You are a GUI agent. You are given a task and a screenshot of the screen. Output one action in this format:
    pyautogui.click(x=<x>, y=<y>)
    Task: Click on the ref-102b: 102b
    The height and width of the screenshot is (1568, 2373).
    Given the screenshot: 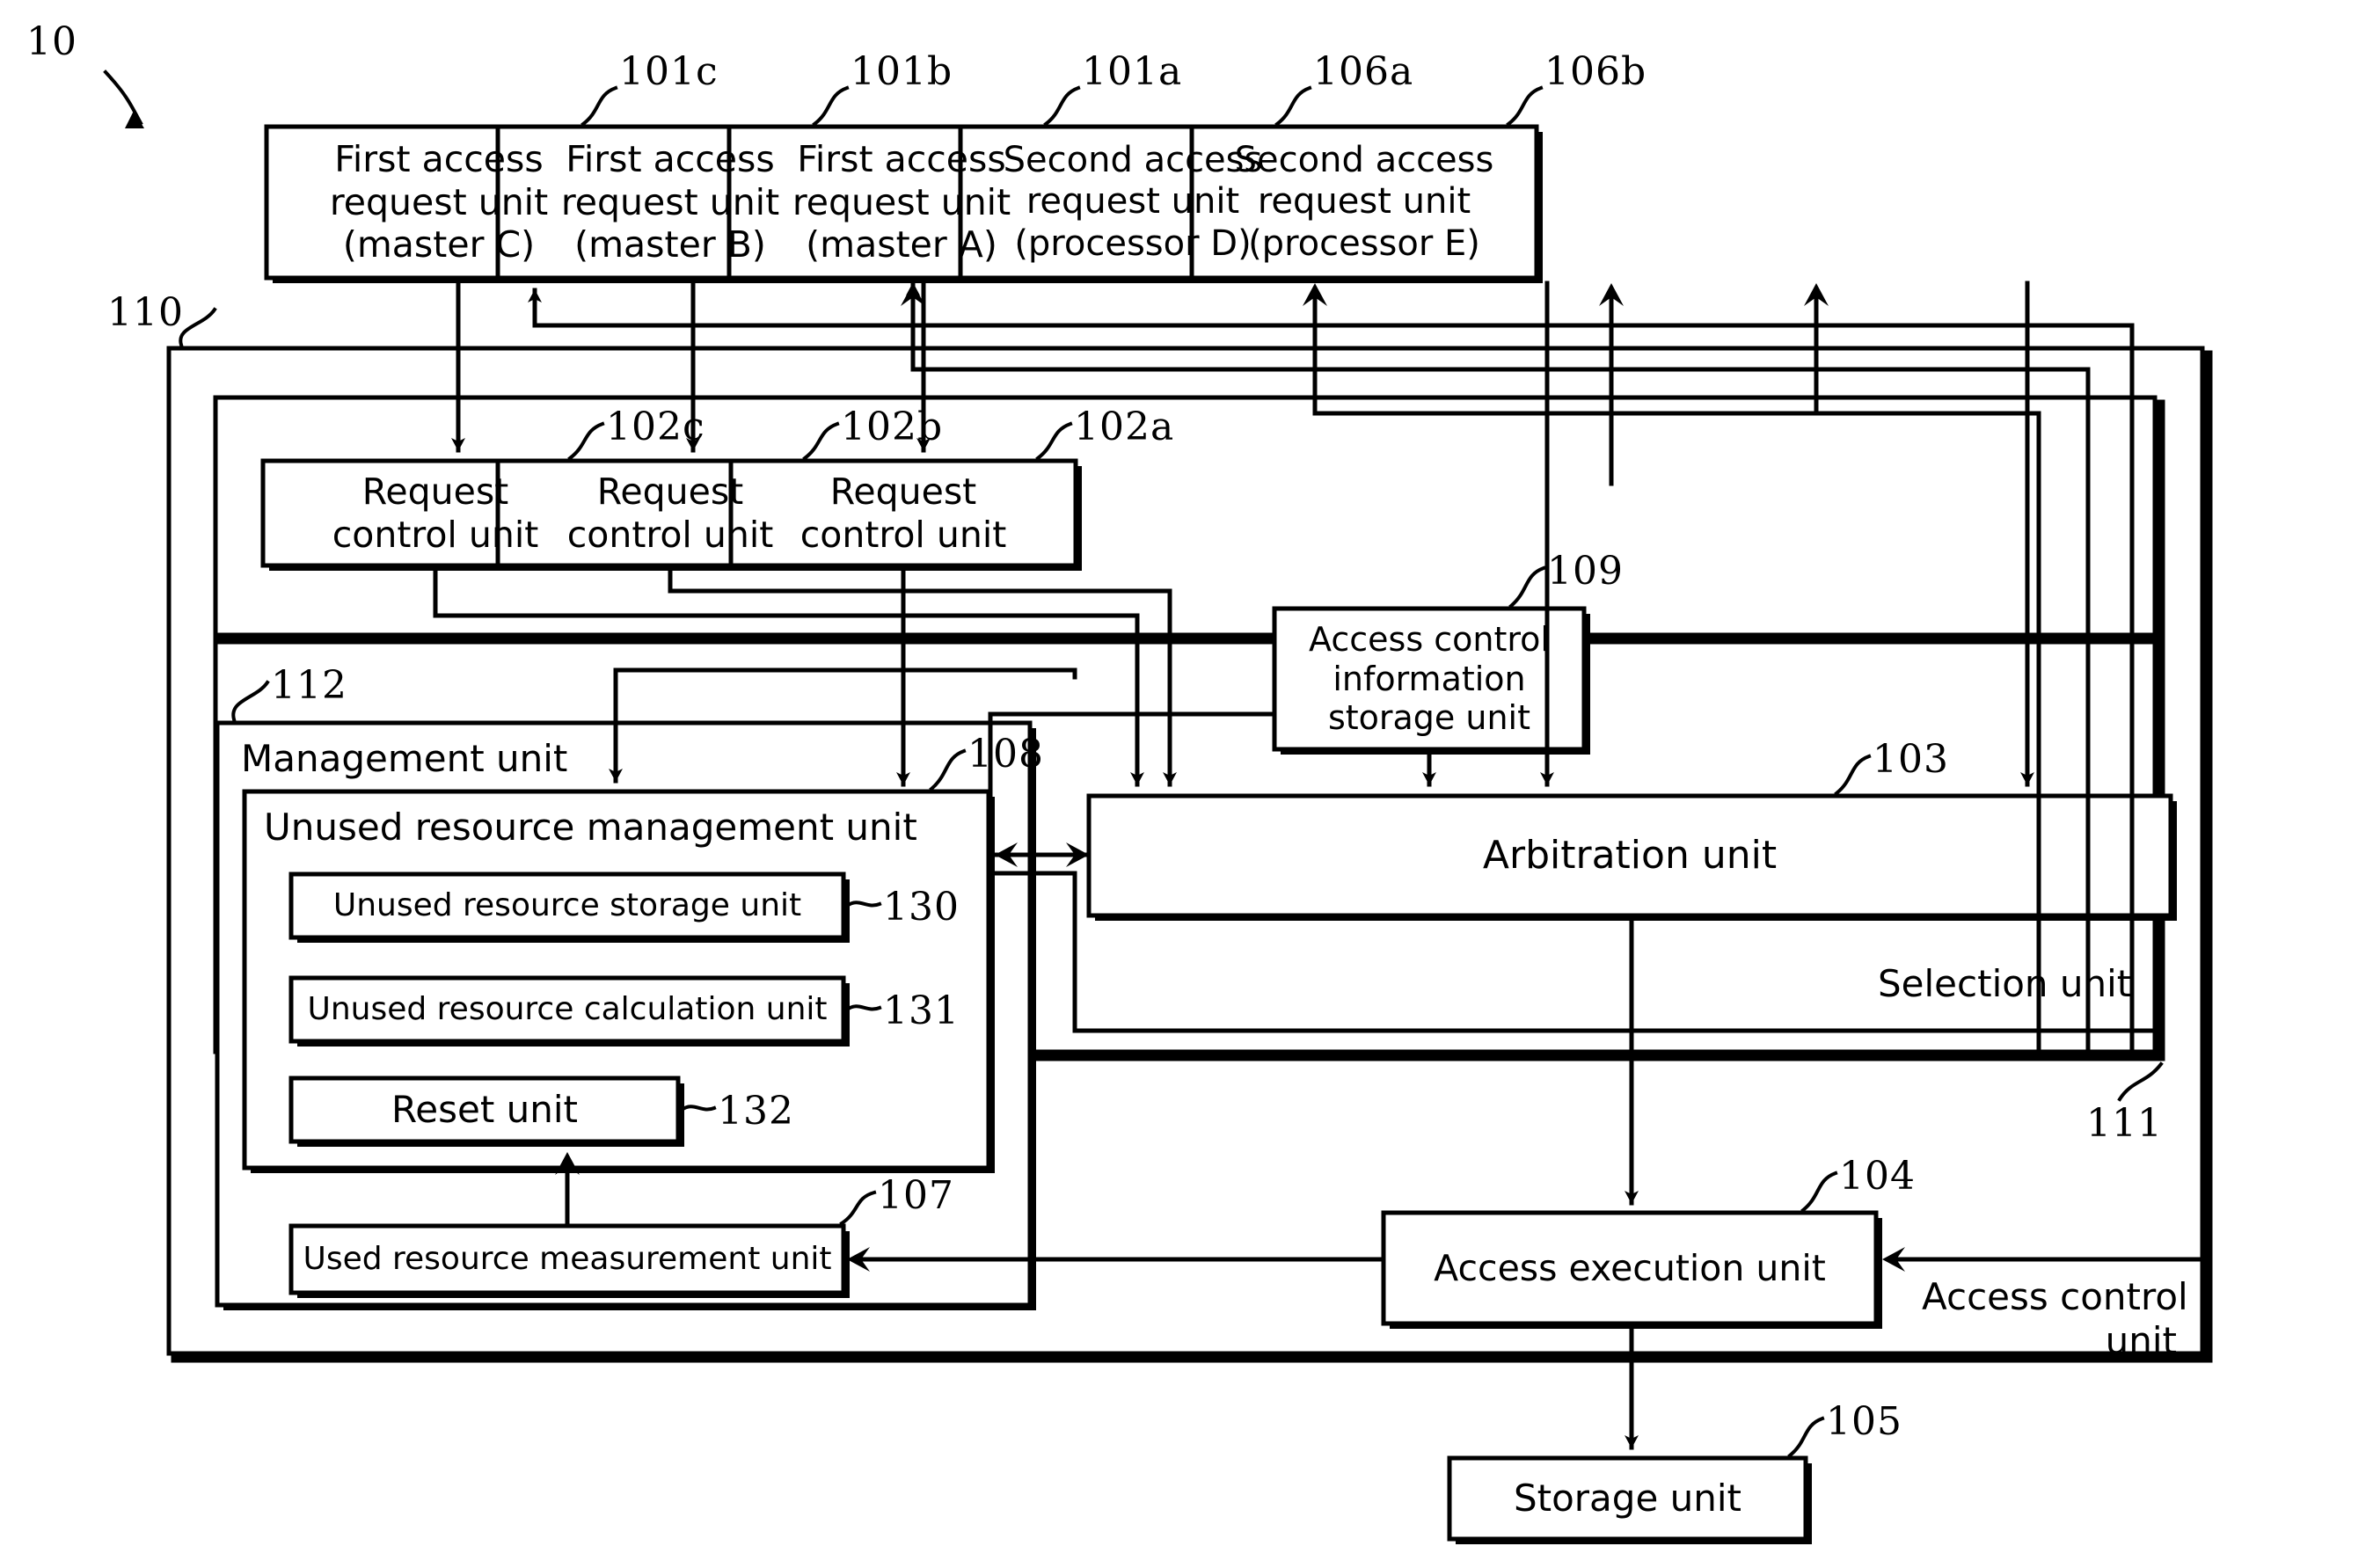 What is the action you would take?
    pyautogui.click(x=892, y=427)
    